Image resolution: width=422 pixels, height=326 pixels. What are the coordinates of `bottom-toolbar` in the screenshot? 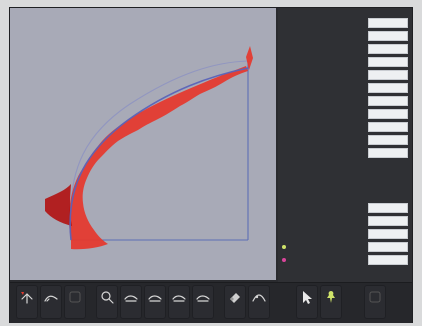 It's located at (211, 302).